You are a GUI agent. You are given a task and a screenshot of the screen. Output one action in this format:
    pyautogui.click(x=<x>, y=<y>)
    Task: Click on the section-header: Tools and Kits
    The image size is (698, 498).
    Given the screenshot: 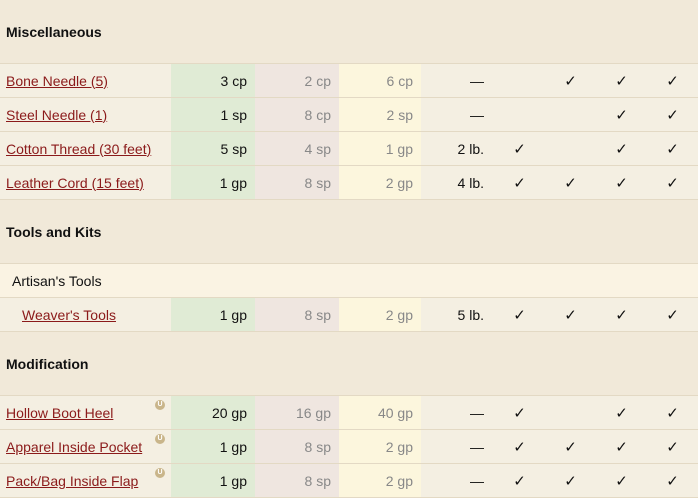 What is the action you would take?
    pyautogui.click(x=349, y=231)
    